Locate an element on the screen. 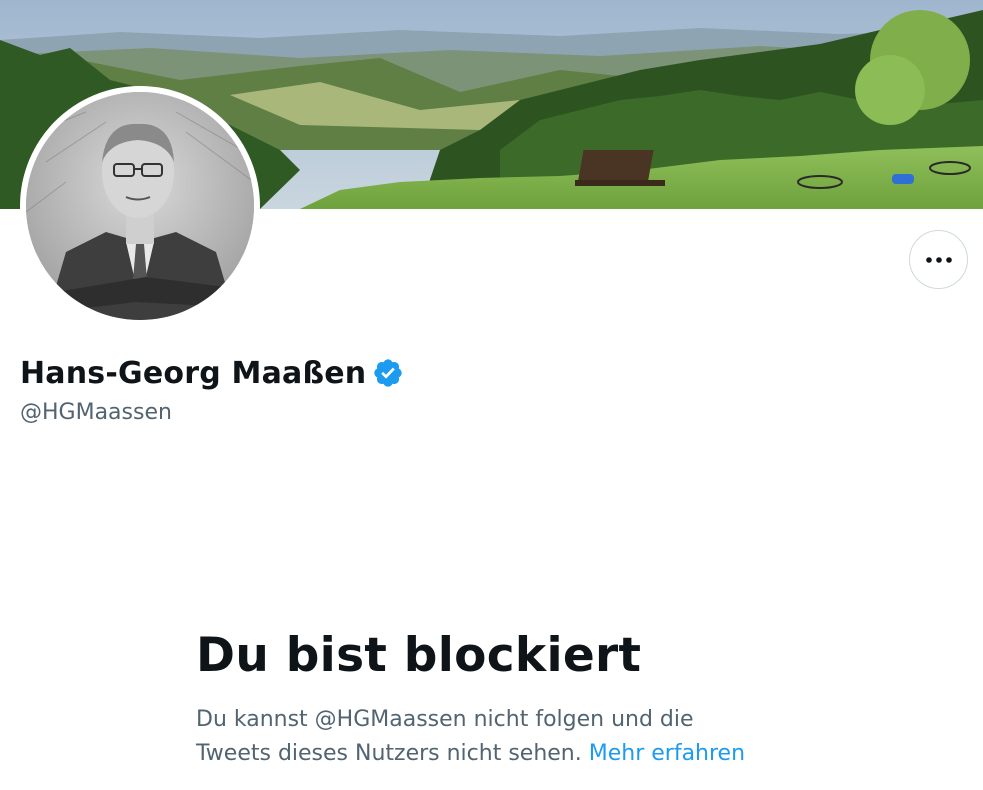 This screenshot has width=983, height=790. more-options-button is located at coordinates (938, 259).